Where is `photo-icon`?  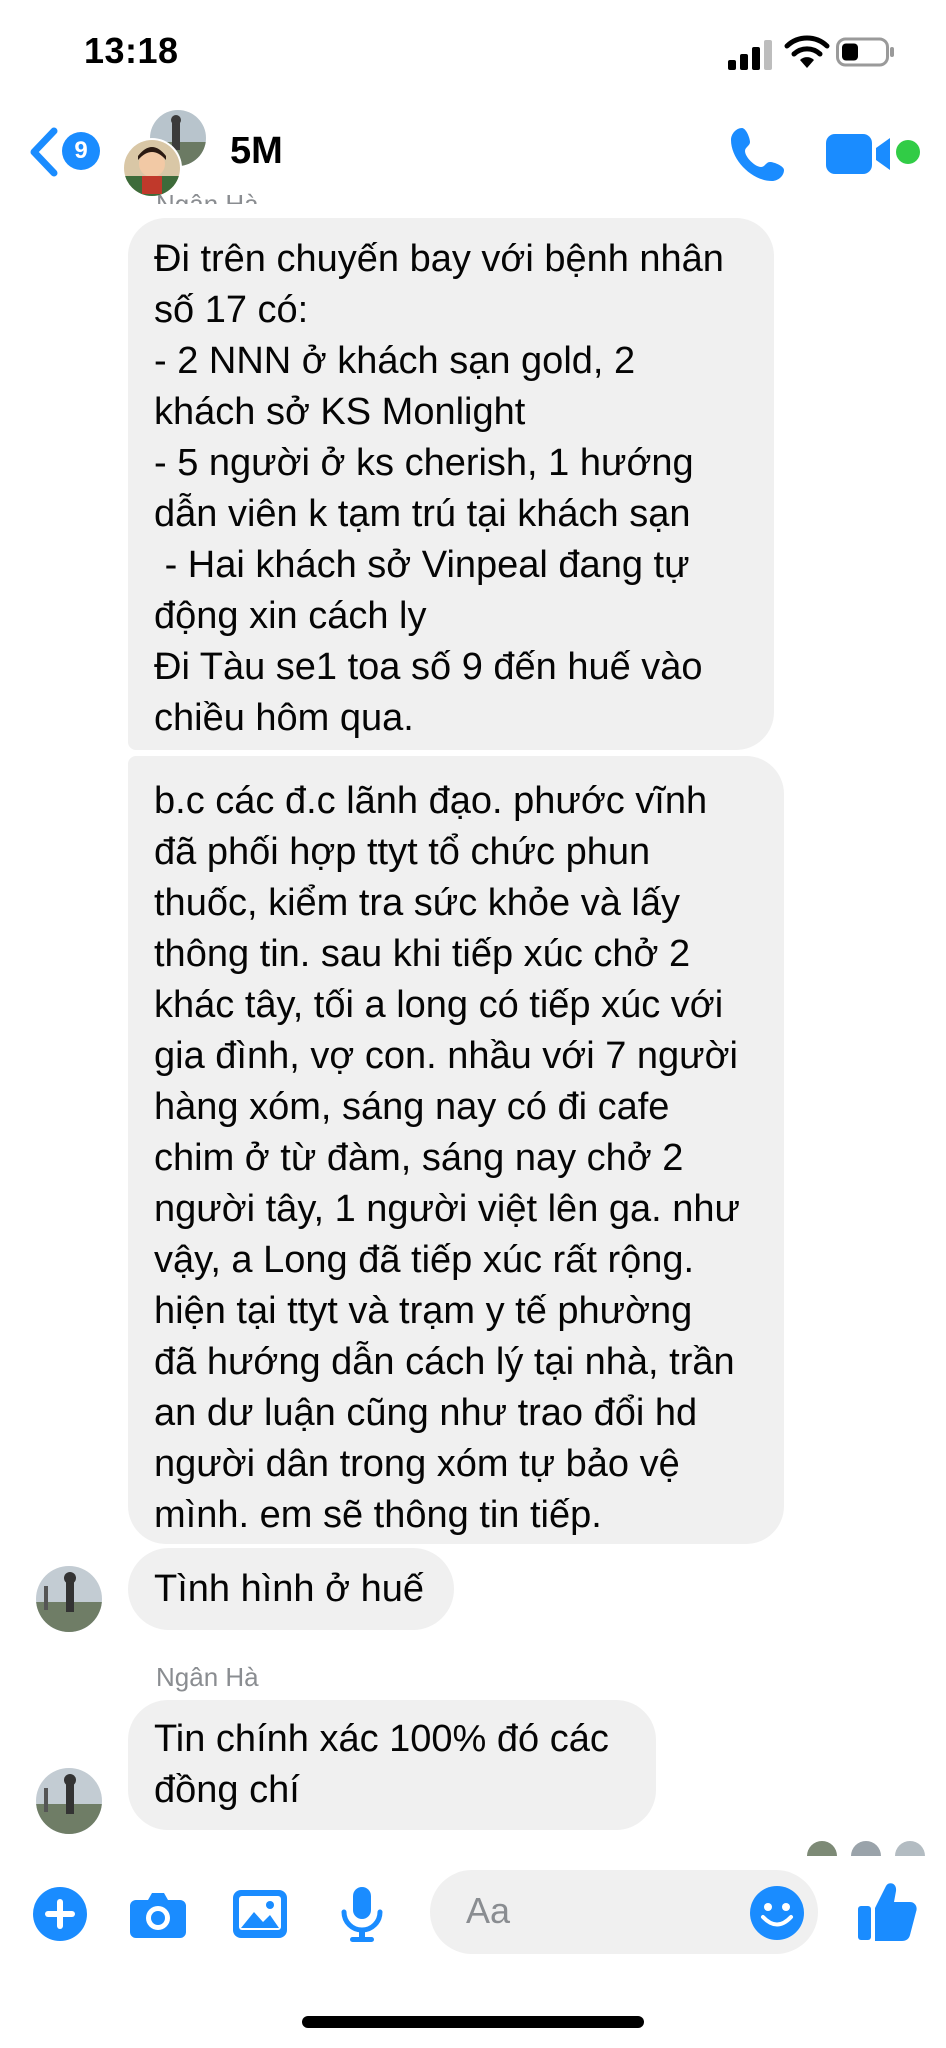
photo-icon is located at coordinates (260, 1914).